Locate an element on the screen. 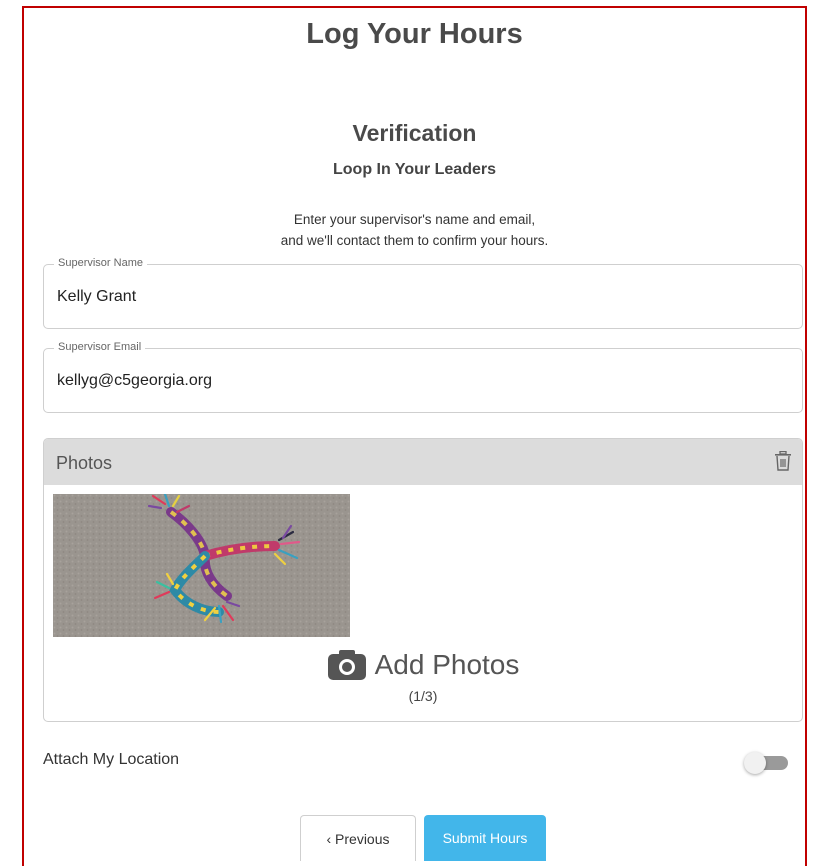 The image size is (815, 866). add-photos-area: Add Photos (1/3) is located at coordinates (423, 676).